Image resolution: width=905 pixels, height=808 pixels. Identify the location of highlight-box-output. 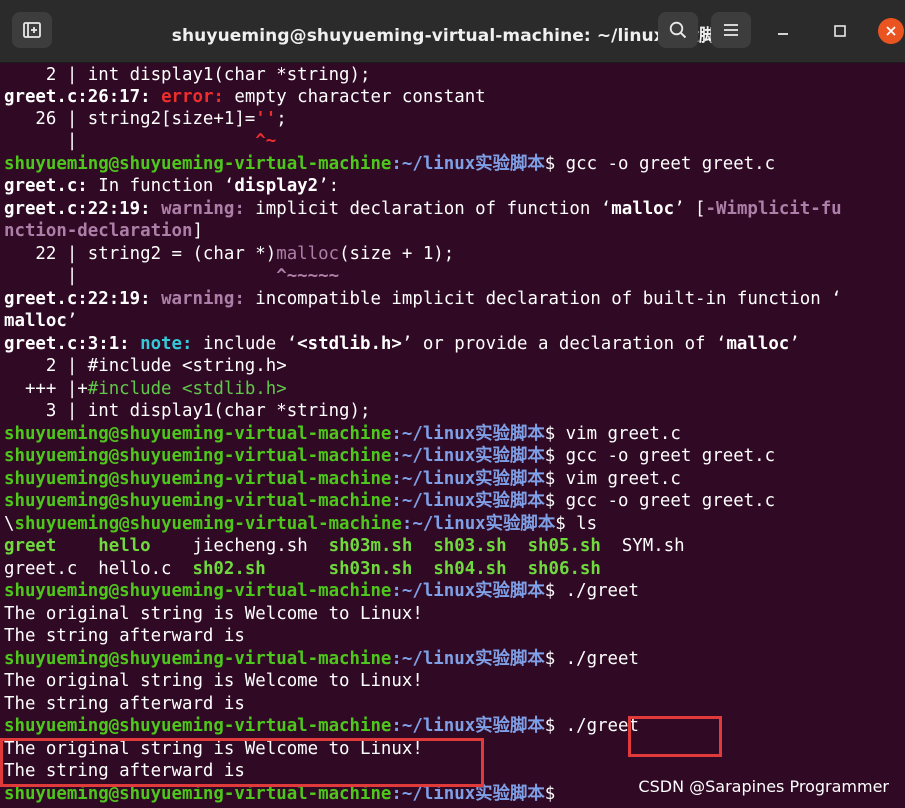
(242, 762).